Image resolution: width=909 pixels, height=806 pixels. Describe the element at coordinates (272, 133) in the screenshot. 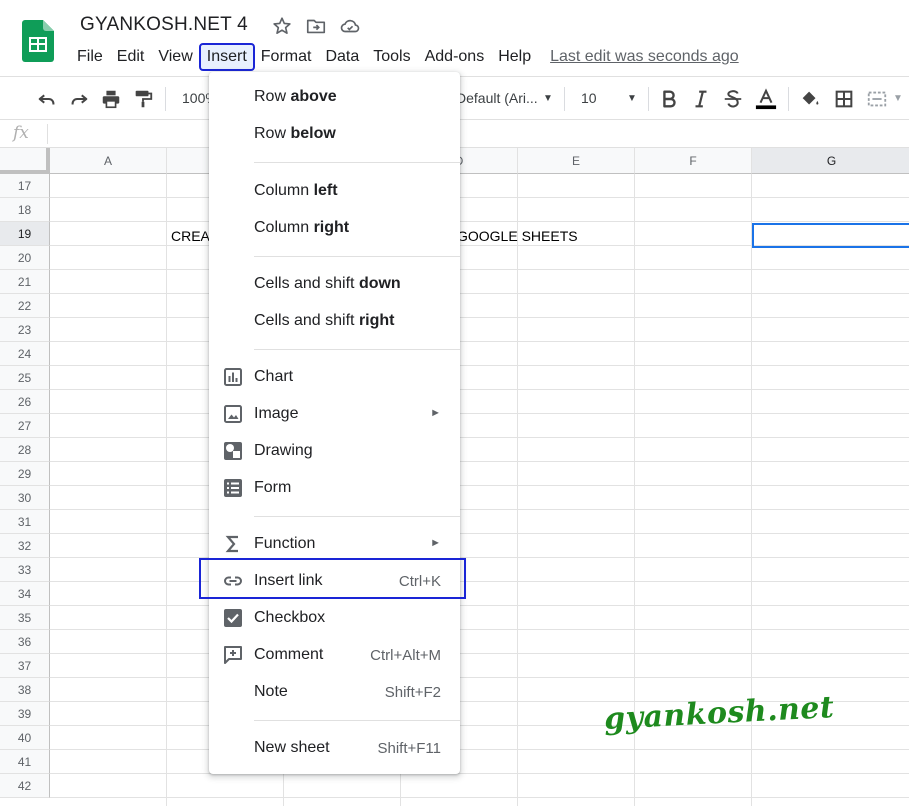

I see `row-below-label: Row` at that location.